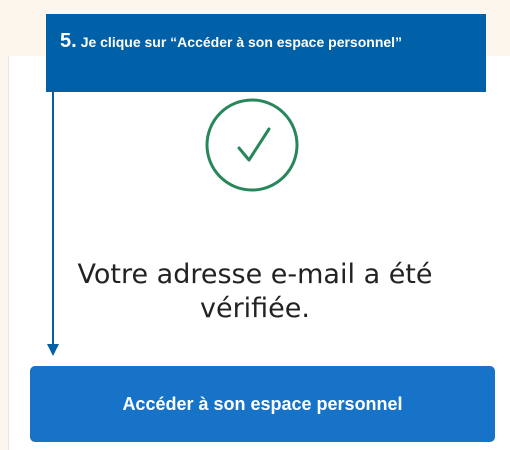 This screenshot has width=510, height=450. Describe the element at coordinates (68, 41) in the screenshot. I see `step-number: 5.` at that location.